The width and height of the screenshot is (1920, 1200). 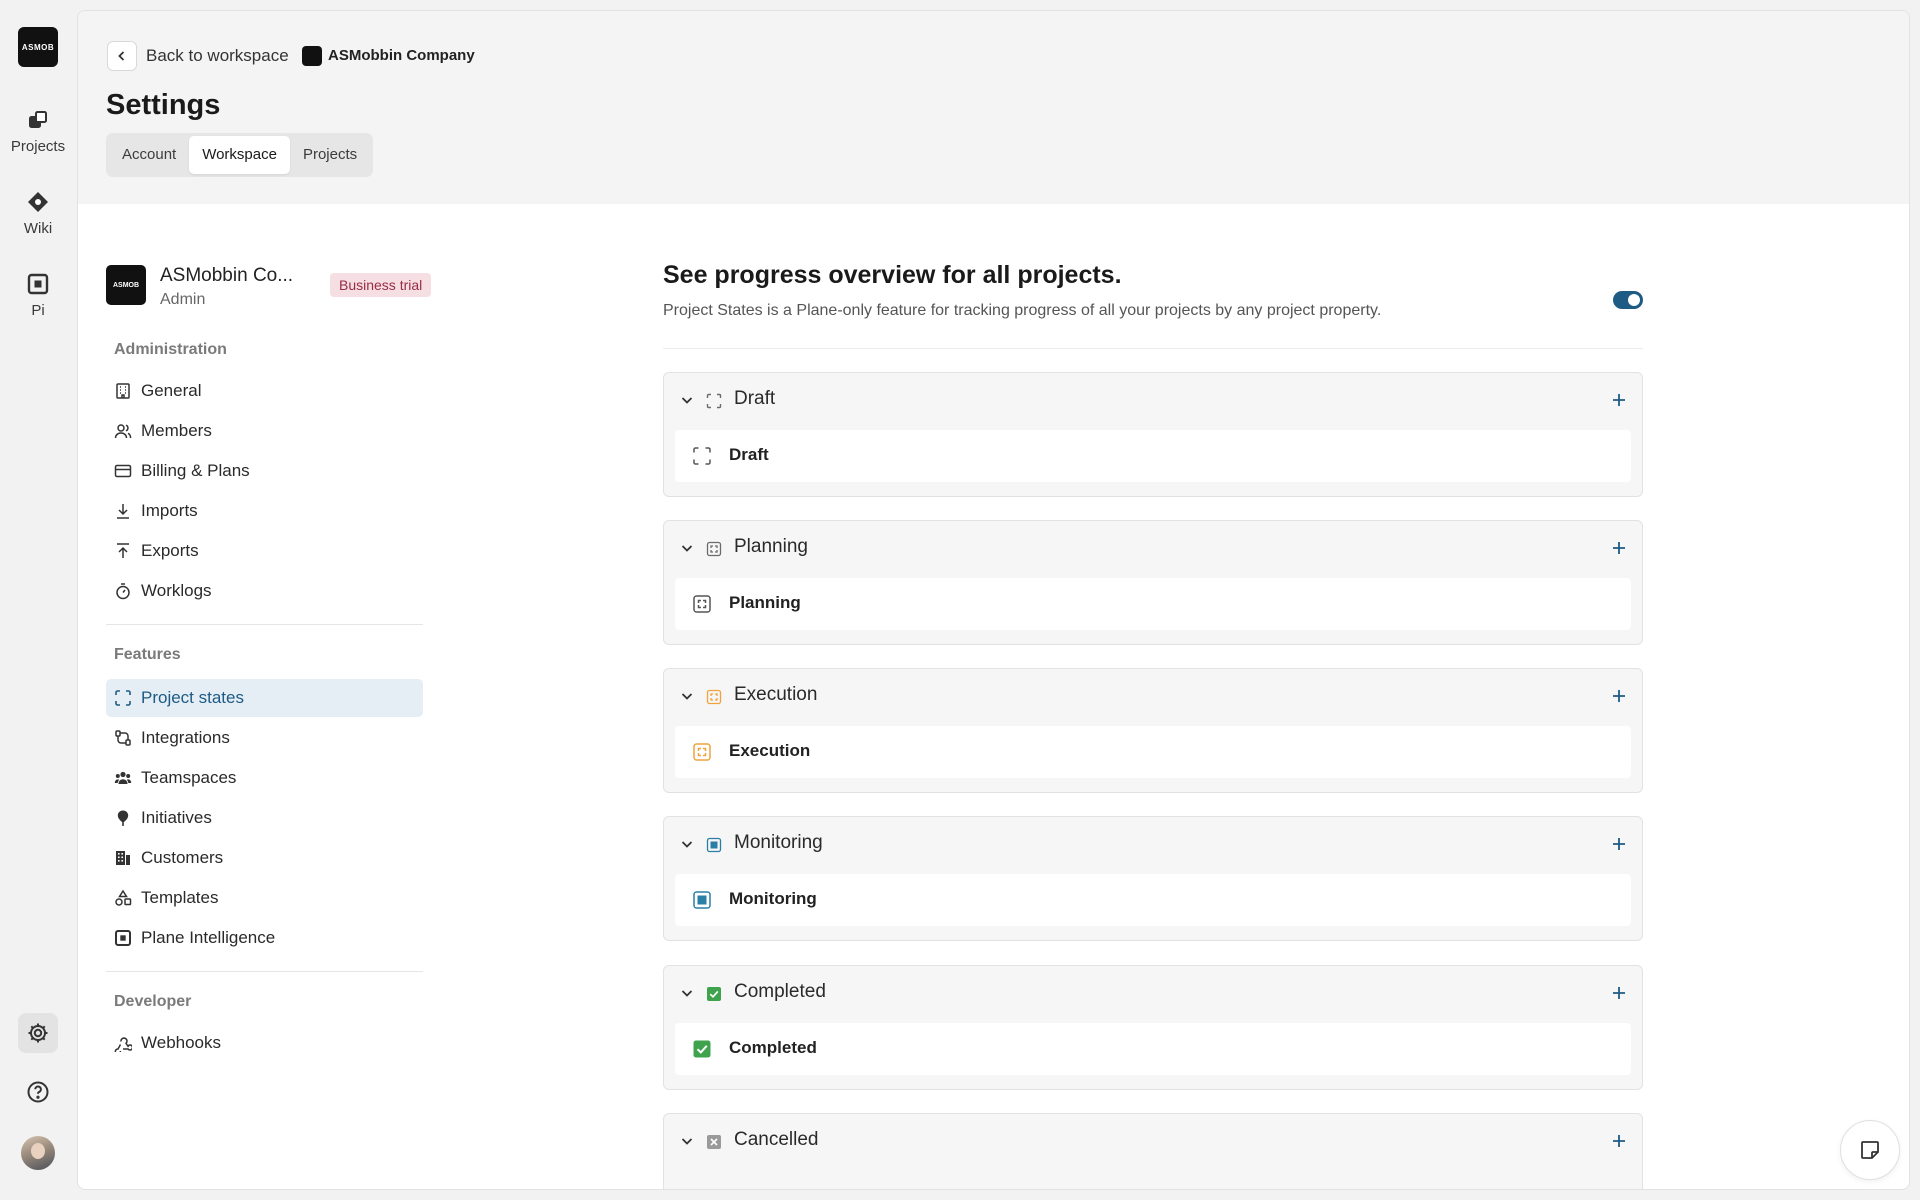 What do you see at coordinates (401, 55) in the screenshot?
I see `breadcrumb-workspace: ASMobbin Company` at bounding box center [401, 55].